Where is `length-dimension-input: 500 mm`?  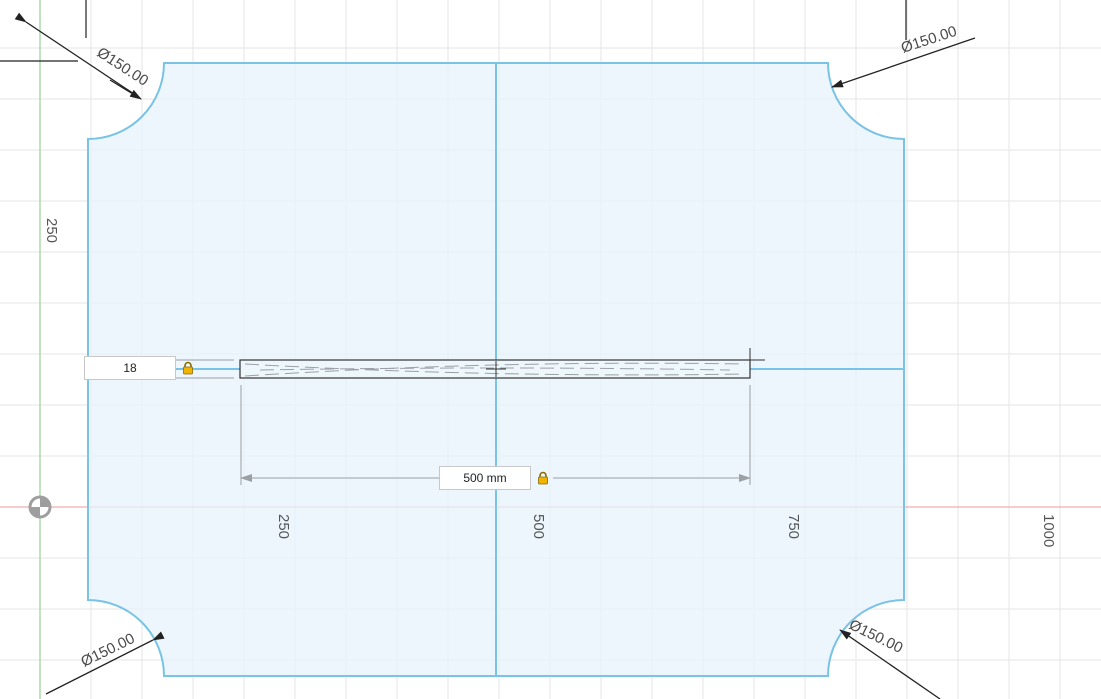
length-dimension-input: 500 mm is located at coordinates (485, 478).